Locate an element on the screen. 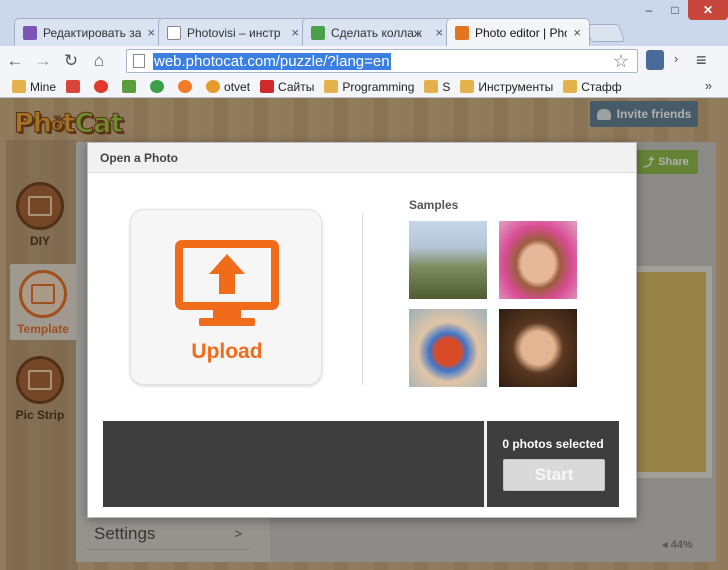 This screenshot has height=570, width=728. forward-button: → is located at coordinates (43, 61).